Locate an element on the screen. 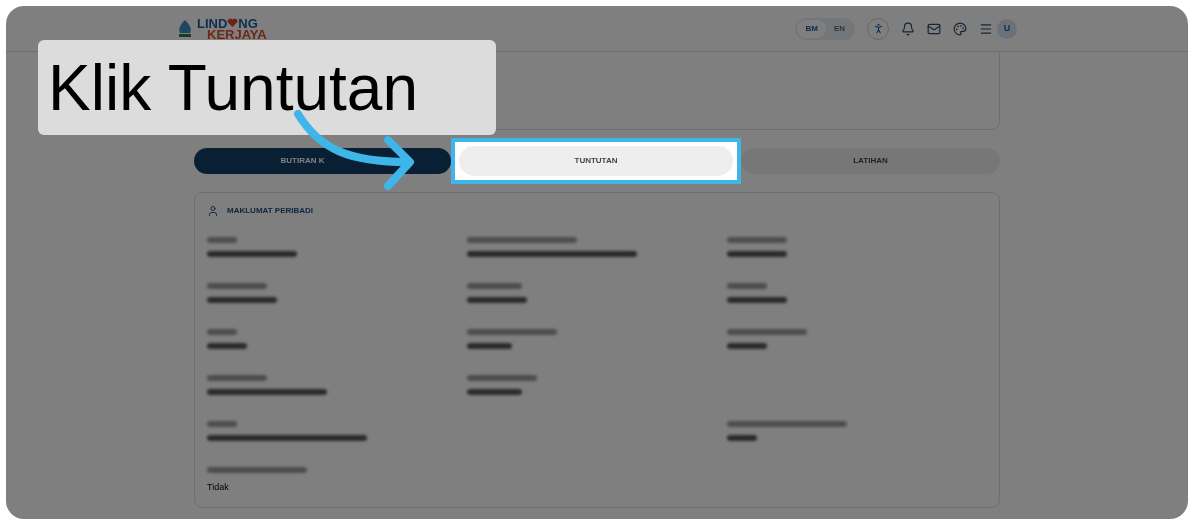  field-value: Tidak is located at coordinates (218, 487).